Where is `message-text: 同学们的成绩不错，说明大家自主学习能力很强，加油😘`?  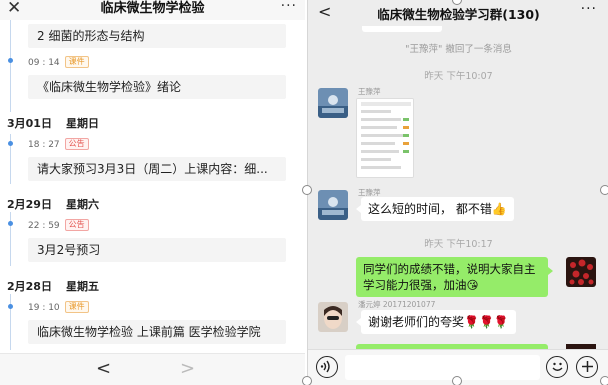 message-text: 同学们的成绩不错，说明大家自主学习能力很强，加油😘 is located at coordinates (449, 277).